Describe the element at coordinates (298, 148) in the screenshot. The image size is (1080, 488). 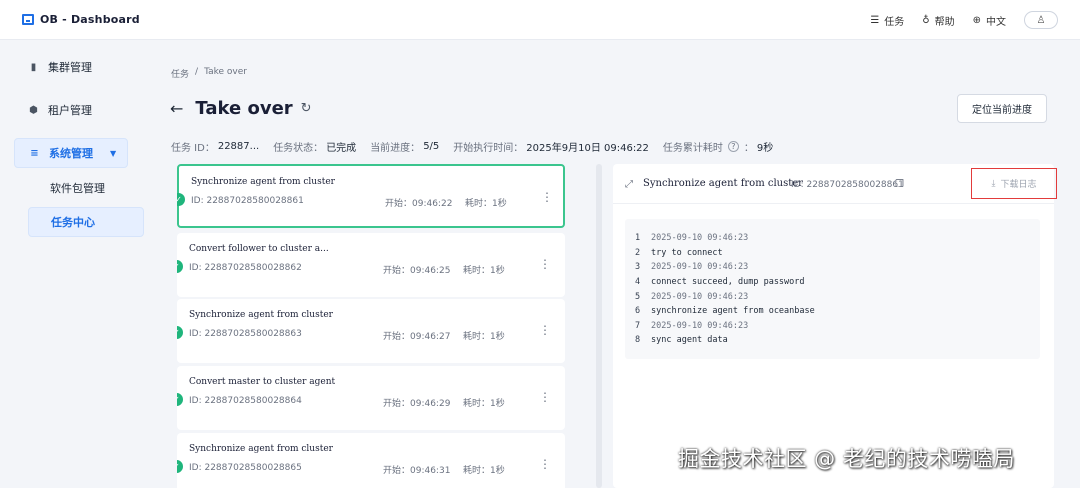
I see `meta-label: 任务状态：` at that location.